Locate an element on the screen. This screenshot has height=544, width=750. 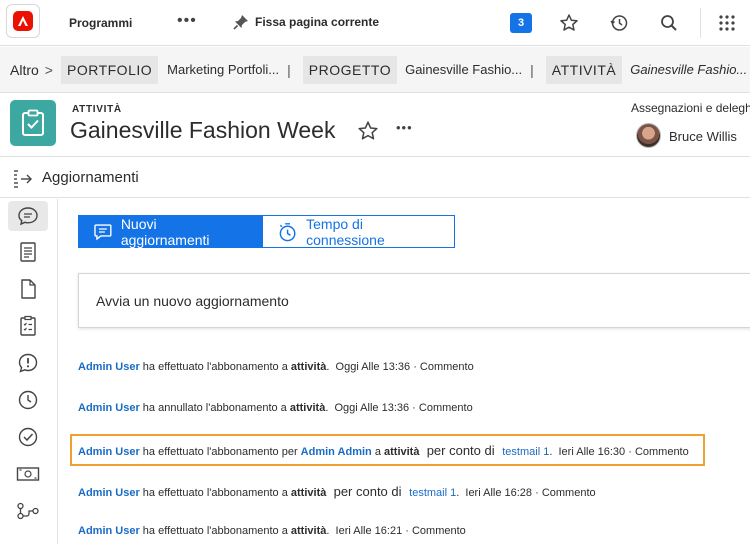
left-nav is located at coordinates (29, 371).